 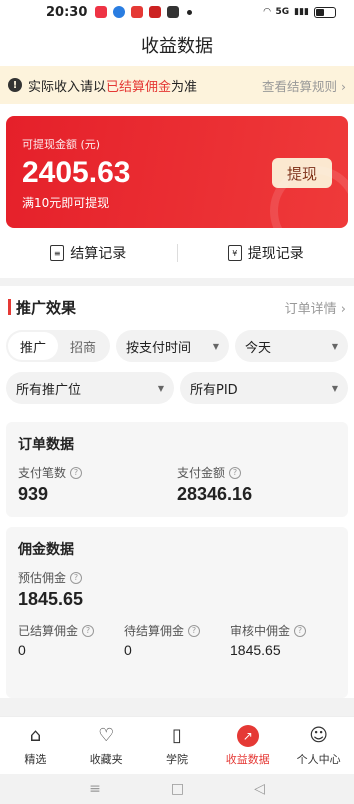 I want to click on payment-amount-label: 支付金额, so click(x=201, y=473).